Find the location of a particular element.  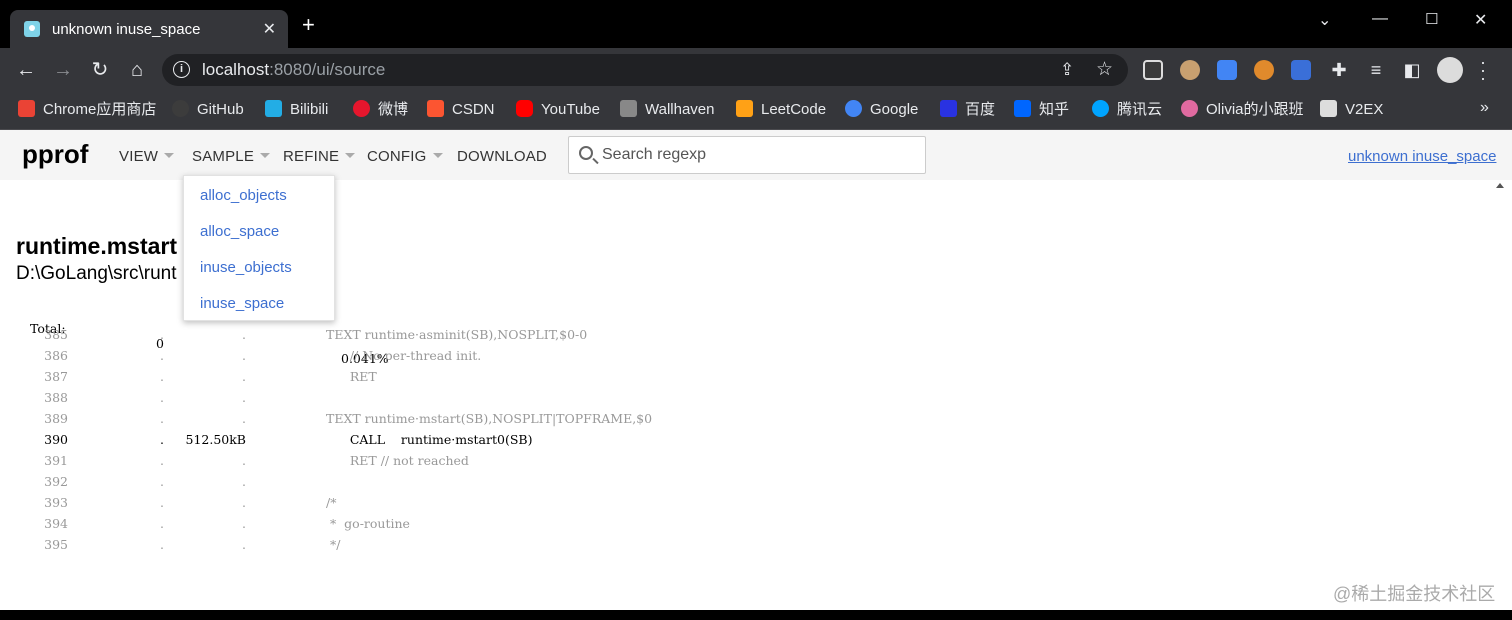

bookmark-google: Google is located at coordinates (881, 110).